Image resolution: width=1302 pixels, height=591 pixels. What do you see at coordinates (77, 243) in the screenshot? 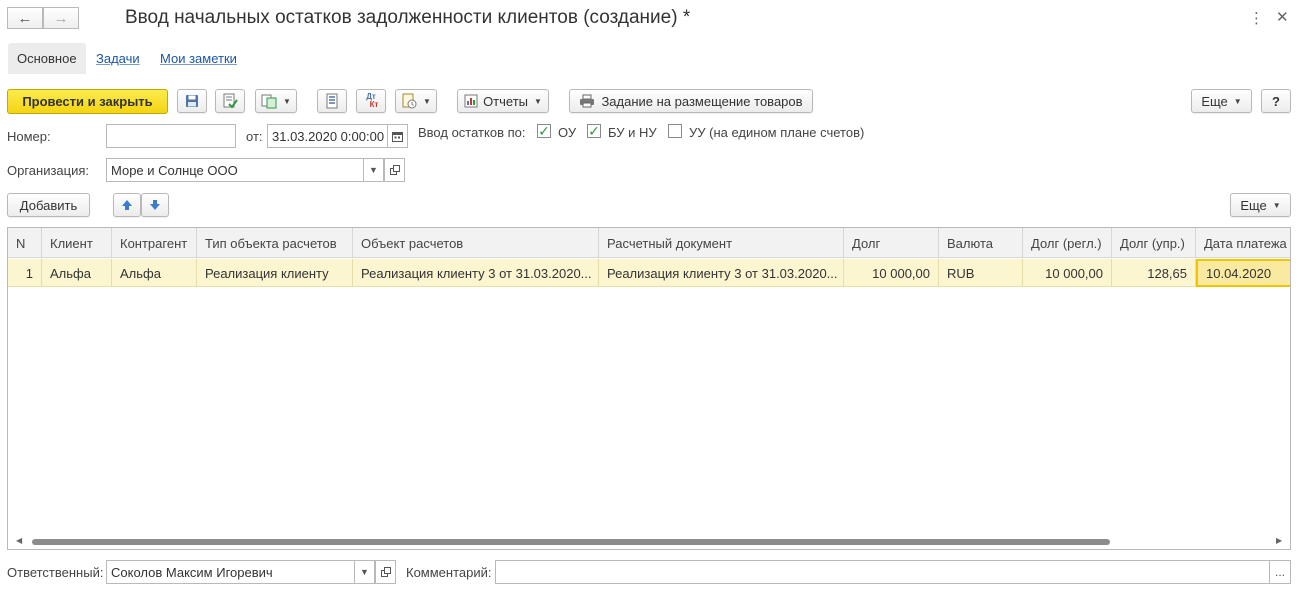
I see `col-client: Клиент` at bounding box center [77, 243].